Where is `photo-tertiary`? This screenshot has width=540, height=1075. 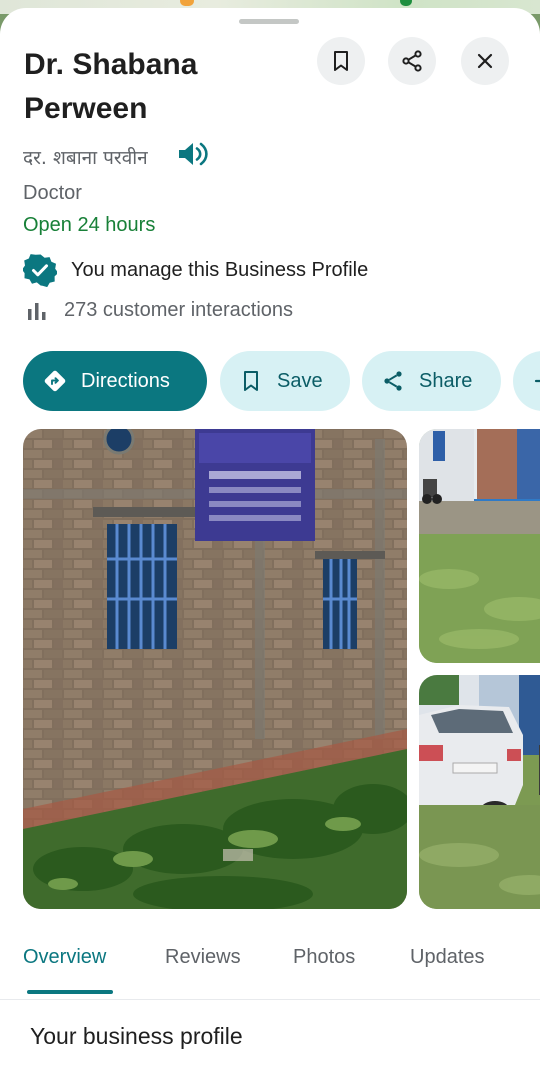 photo-tertiary is located at coordinates (479, 792).